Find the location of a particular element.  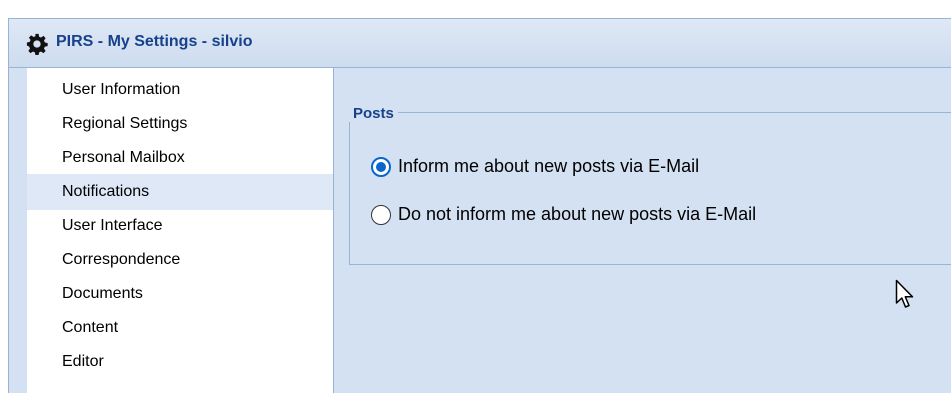

sidebar-item-notifications: Notifications is located at coordinates (180, 192).